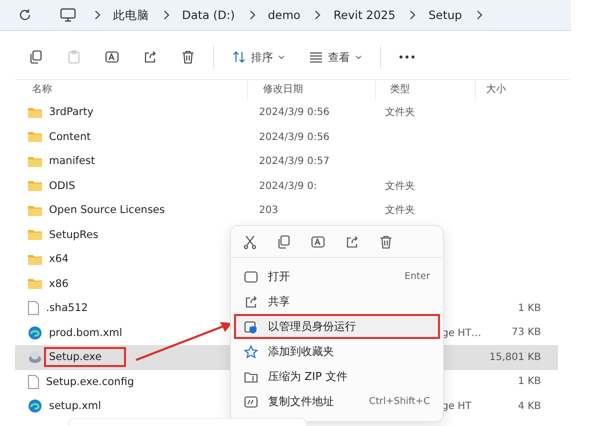 The height and width of the screenshot is (426, 601). What do you see at coordinates (85, 357) in the screenshot?
I see `file-name: Setup.exe` at bounding box center [85, 357].